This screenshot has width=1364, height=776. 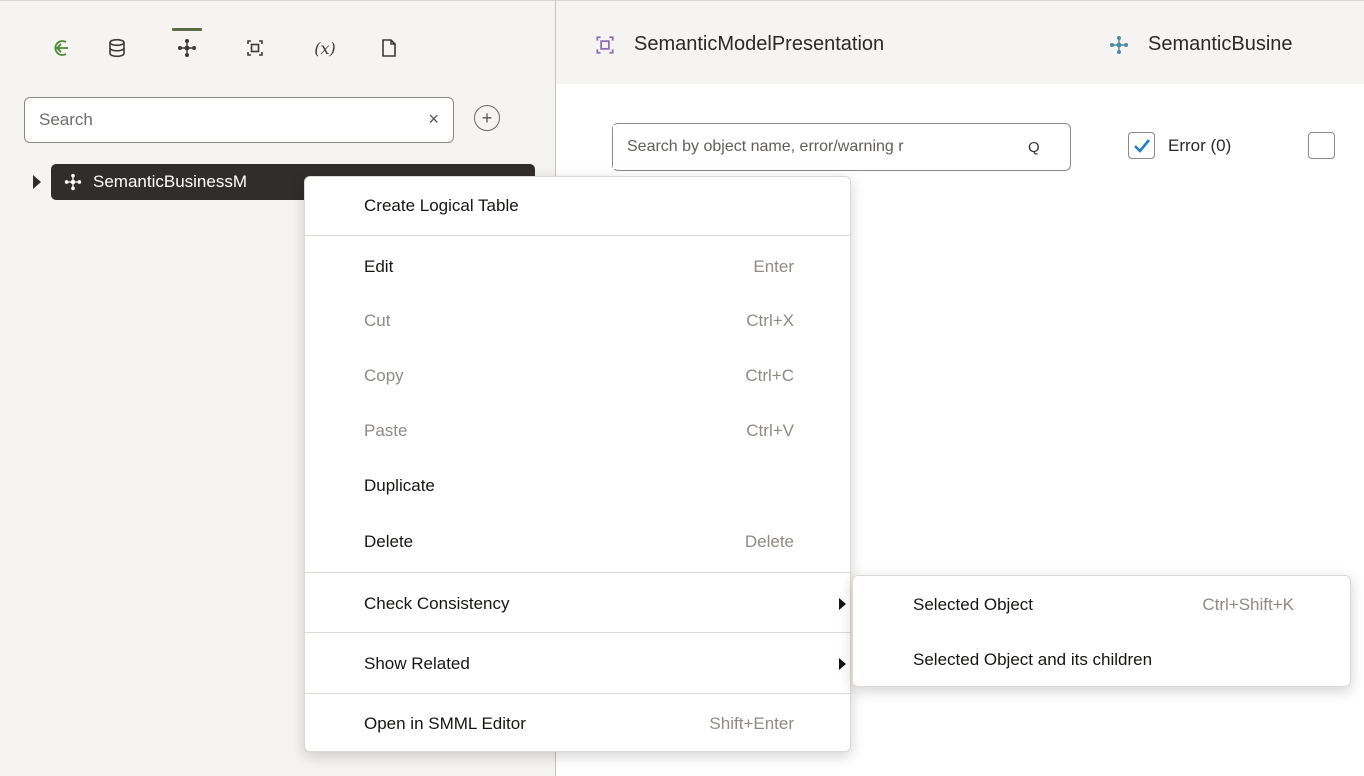 What do you see at coordinates (377, 320) in the screenshot?
I see `menu-item-label: Cut` at bounding box center [377, 320].